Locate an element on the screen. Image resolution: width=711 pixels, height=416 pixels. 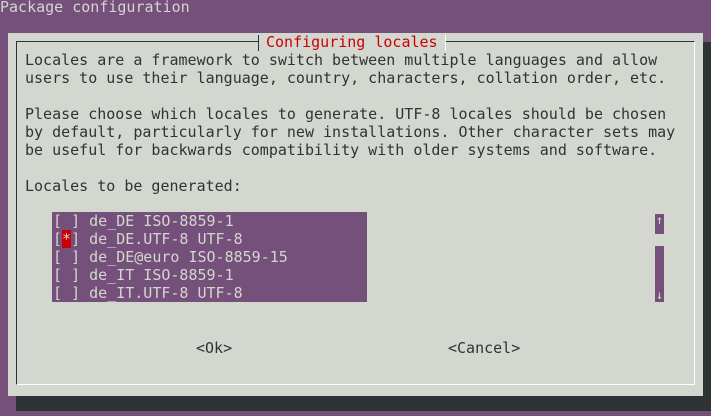
list-scrollbar: ↑ ↓ is located at coordinates (659, 257).